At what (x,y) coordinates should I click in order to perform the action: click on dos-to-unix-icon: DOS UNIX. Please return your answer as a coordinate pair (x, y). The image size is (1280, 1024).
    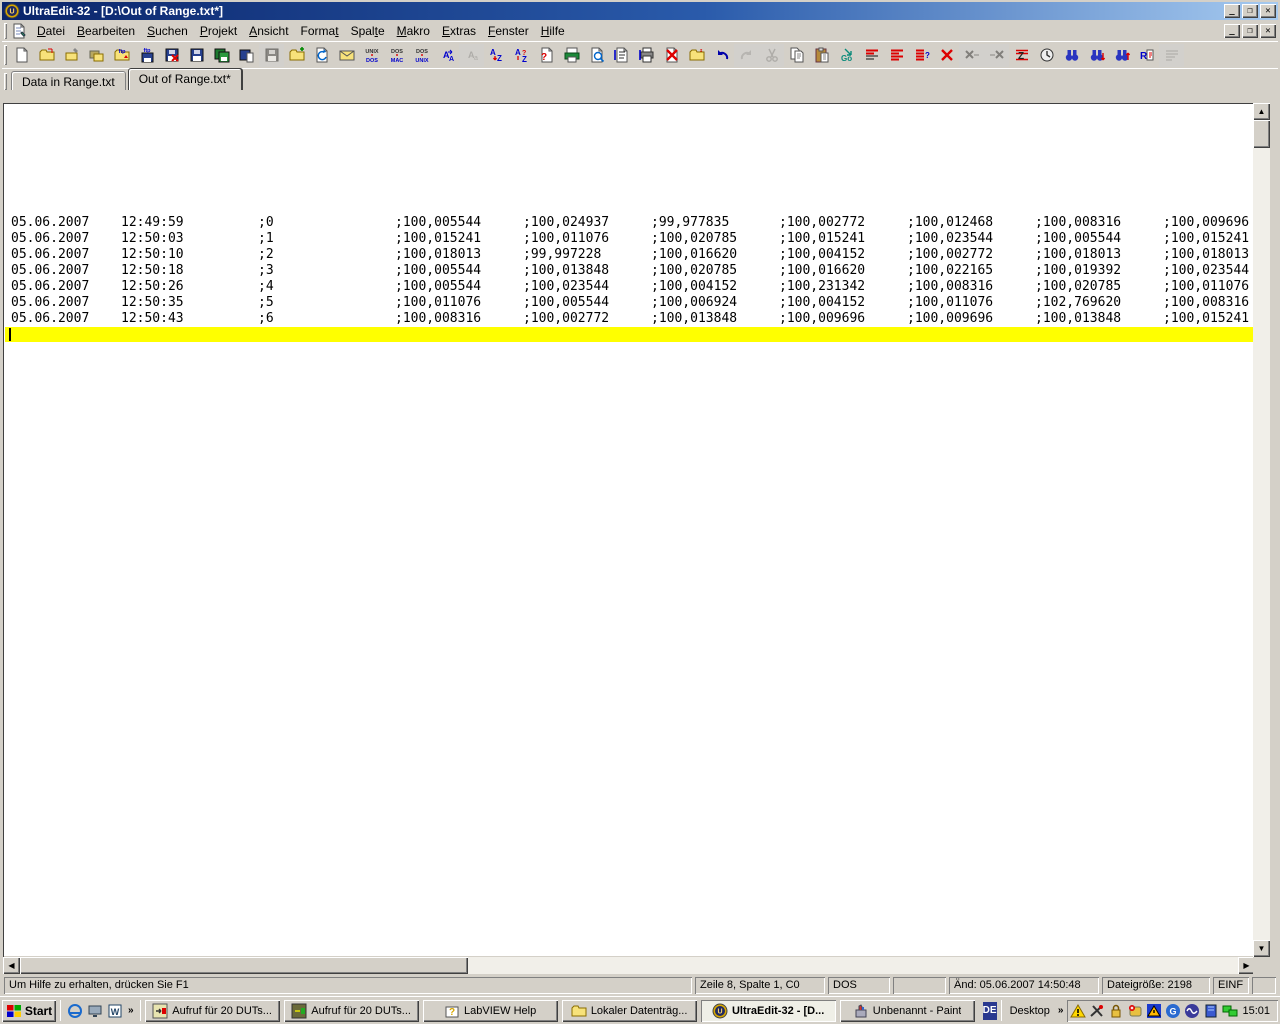
    Looking at the image, I should click on (421, 55).